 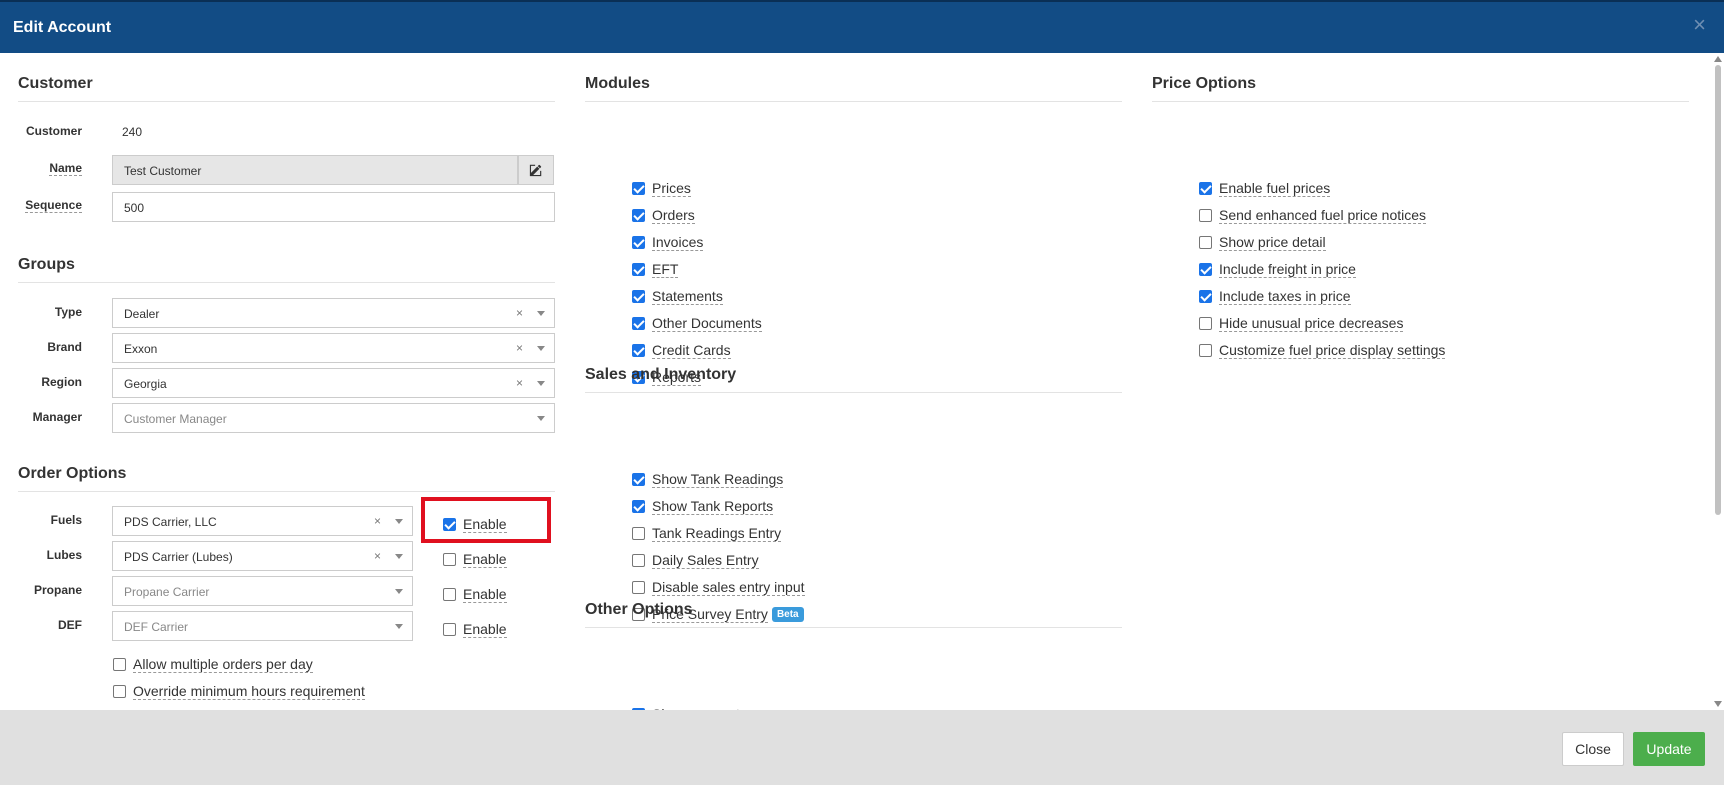 I want to click on price-option-item-label: Hide unusual price decreases, so click(x=1311, y=323).